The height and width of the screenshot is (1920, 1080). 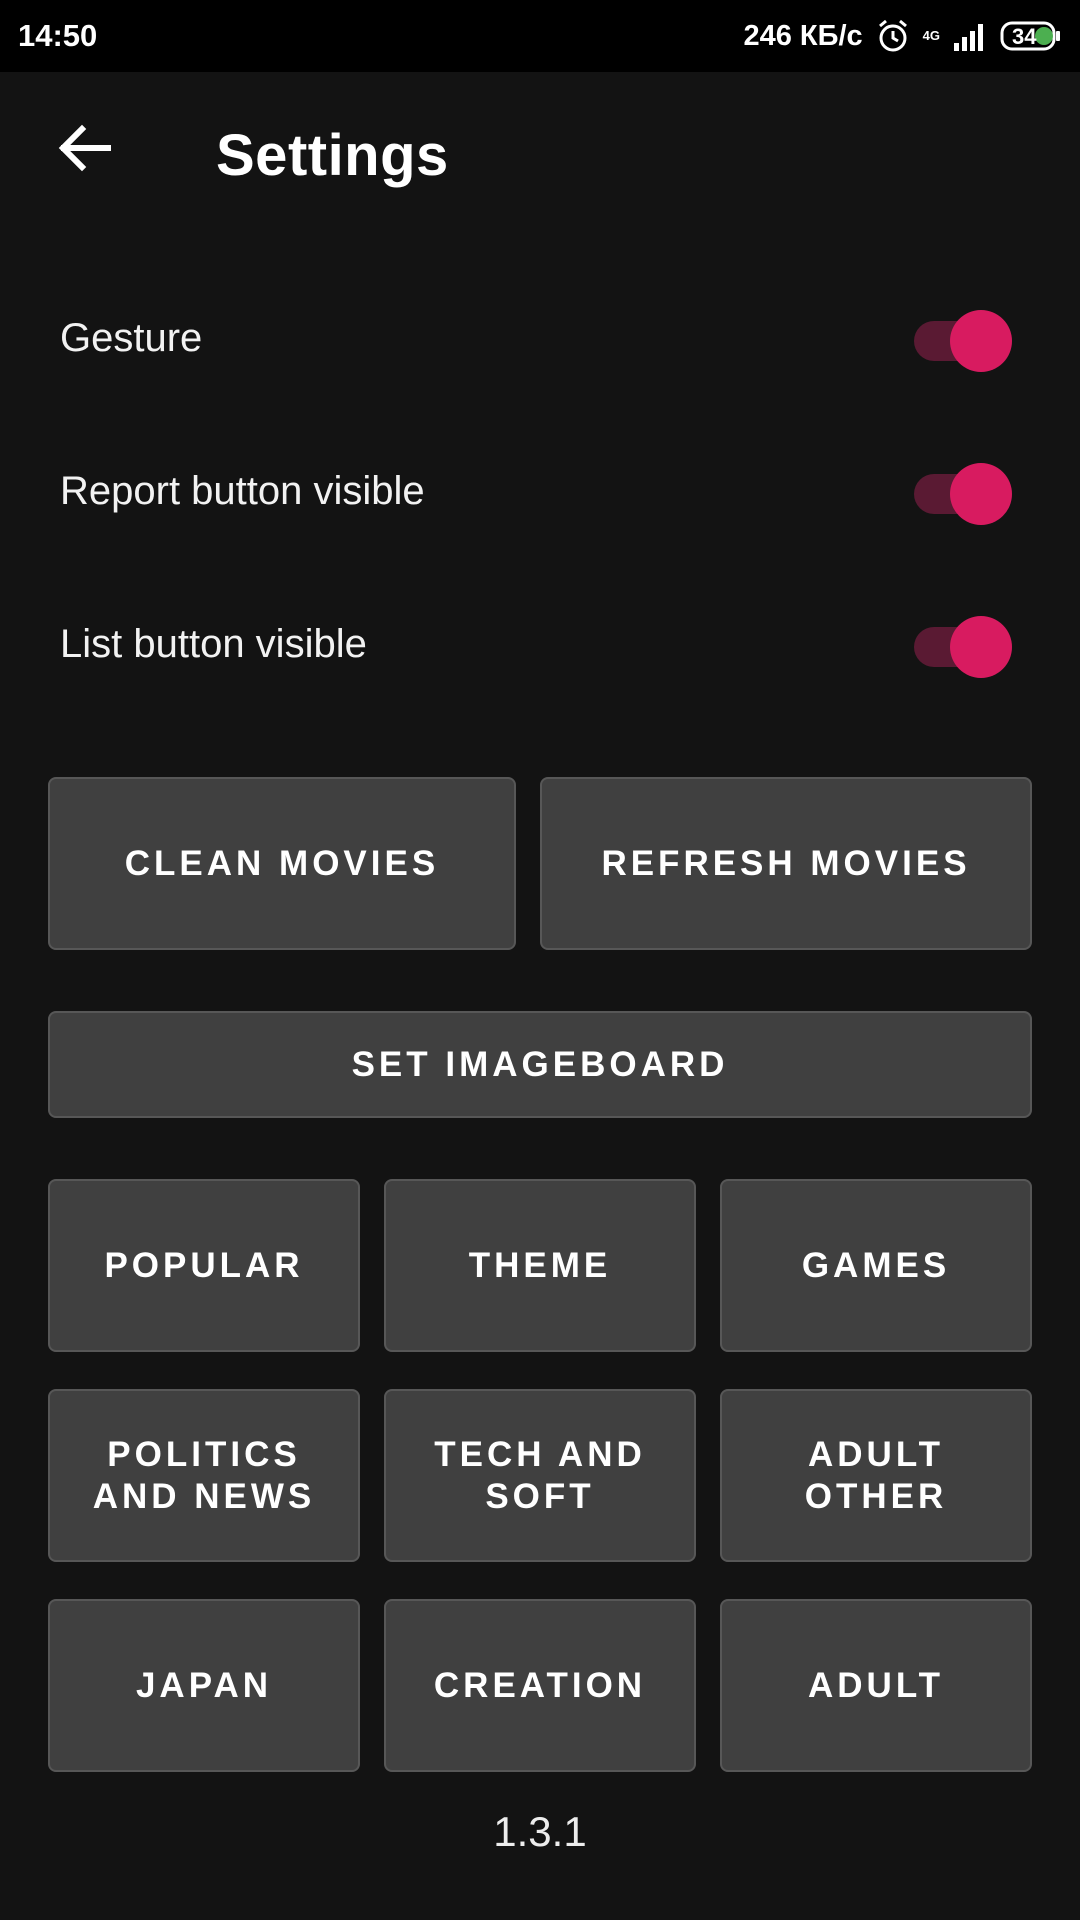 I want to click on button-label: REFRESH MOVIES, so click(x=786, y=863).